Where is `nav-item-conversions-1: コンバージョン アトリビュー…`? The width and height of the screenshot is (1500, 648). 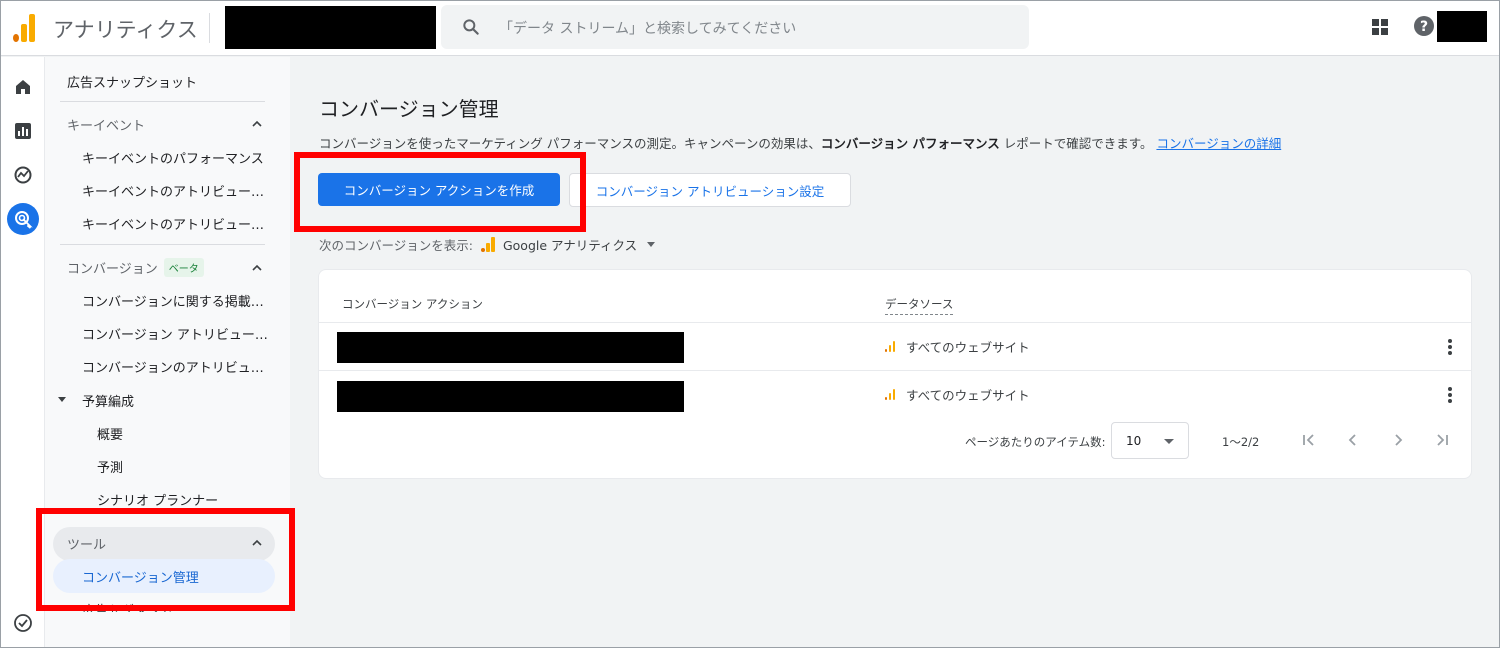
nav-item-conversions-1: コンバージョン アトリビュー… is located at coordinates (175, 333).